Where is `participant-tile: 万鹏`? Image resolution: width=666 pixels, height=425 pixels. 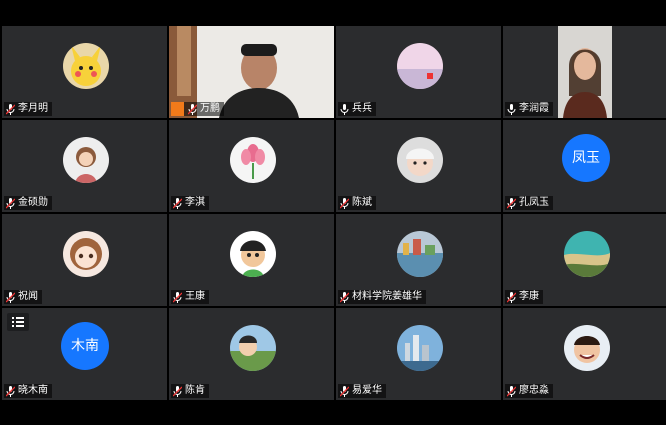
participant-tile: 万鹏 is located at coordinates (251, 72).